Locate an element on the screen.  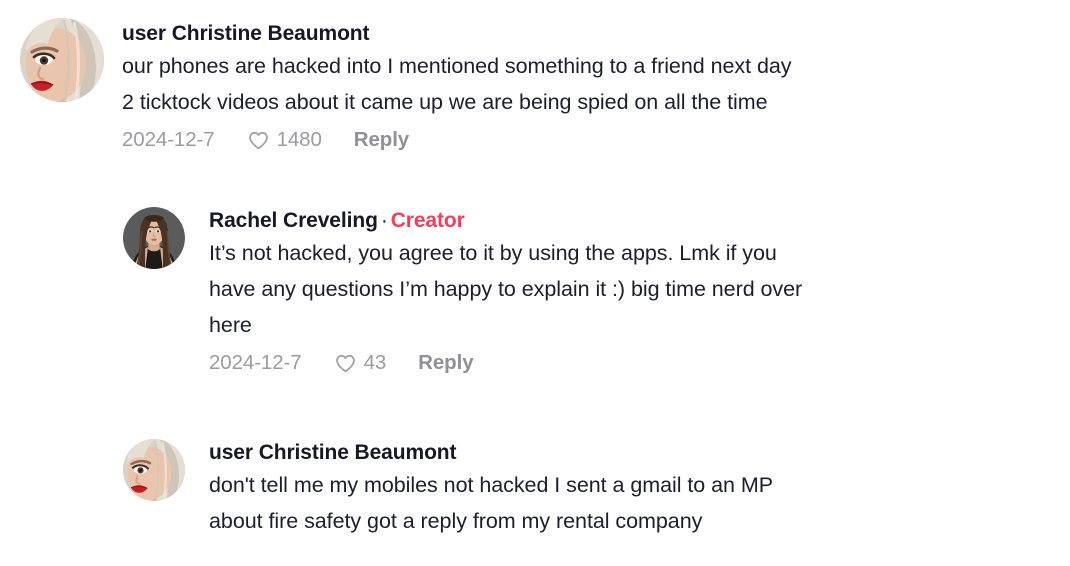
like-count: 1480 is located at coordinates (299, 139).